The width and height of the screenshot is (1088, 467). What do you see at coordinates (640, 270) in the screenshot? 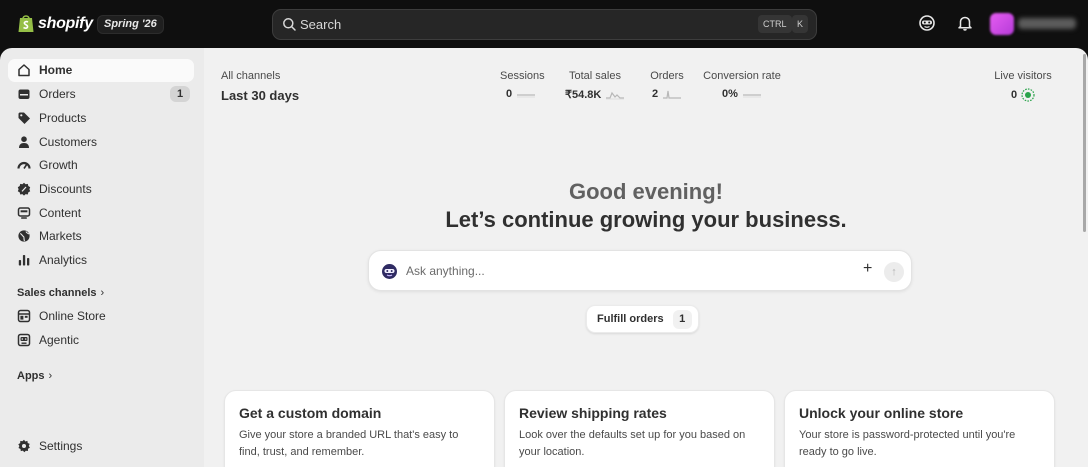
I see `ask-anything-input: Ask anything... + ↑` at bounding box center [640, 270].